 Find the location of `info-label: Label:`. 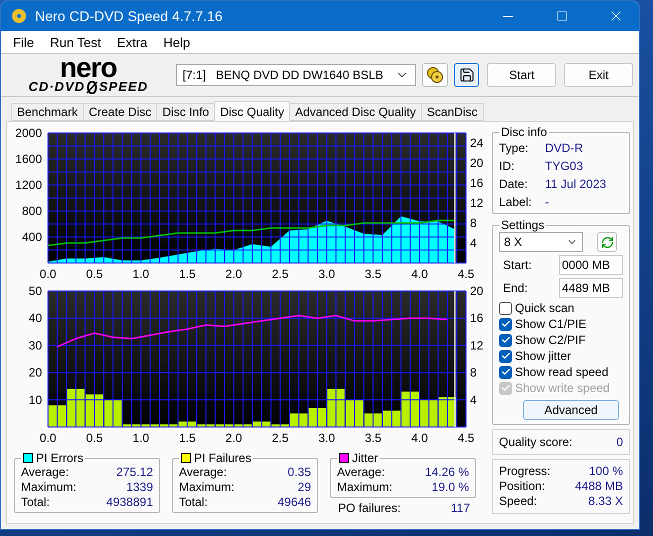

info-label: Label: is located at coordinates (516, 202).